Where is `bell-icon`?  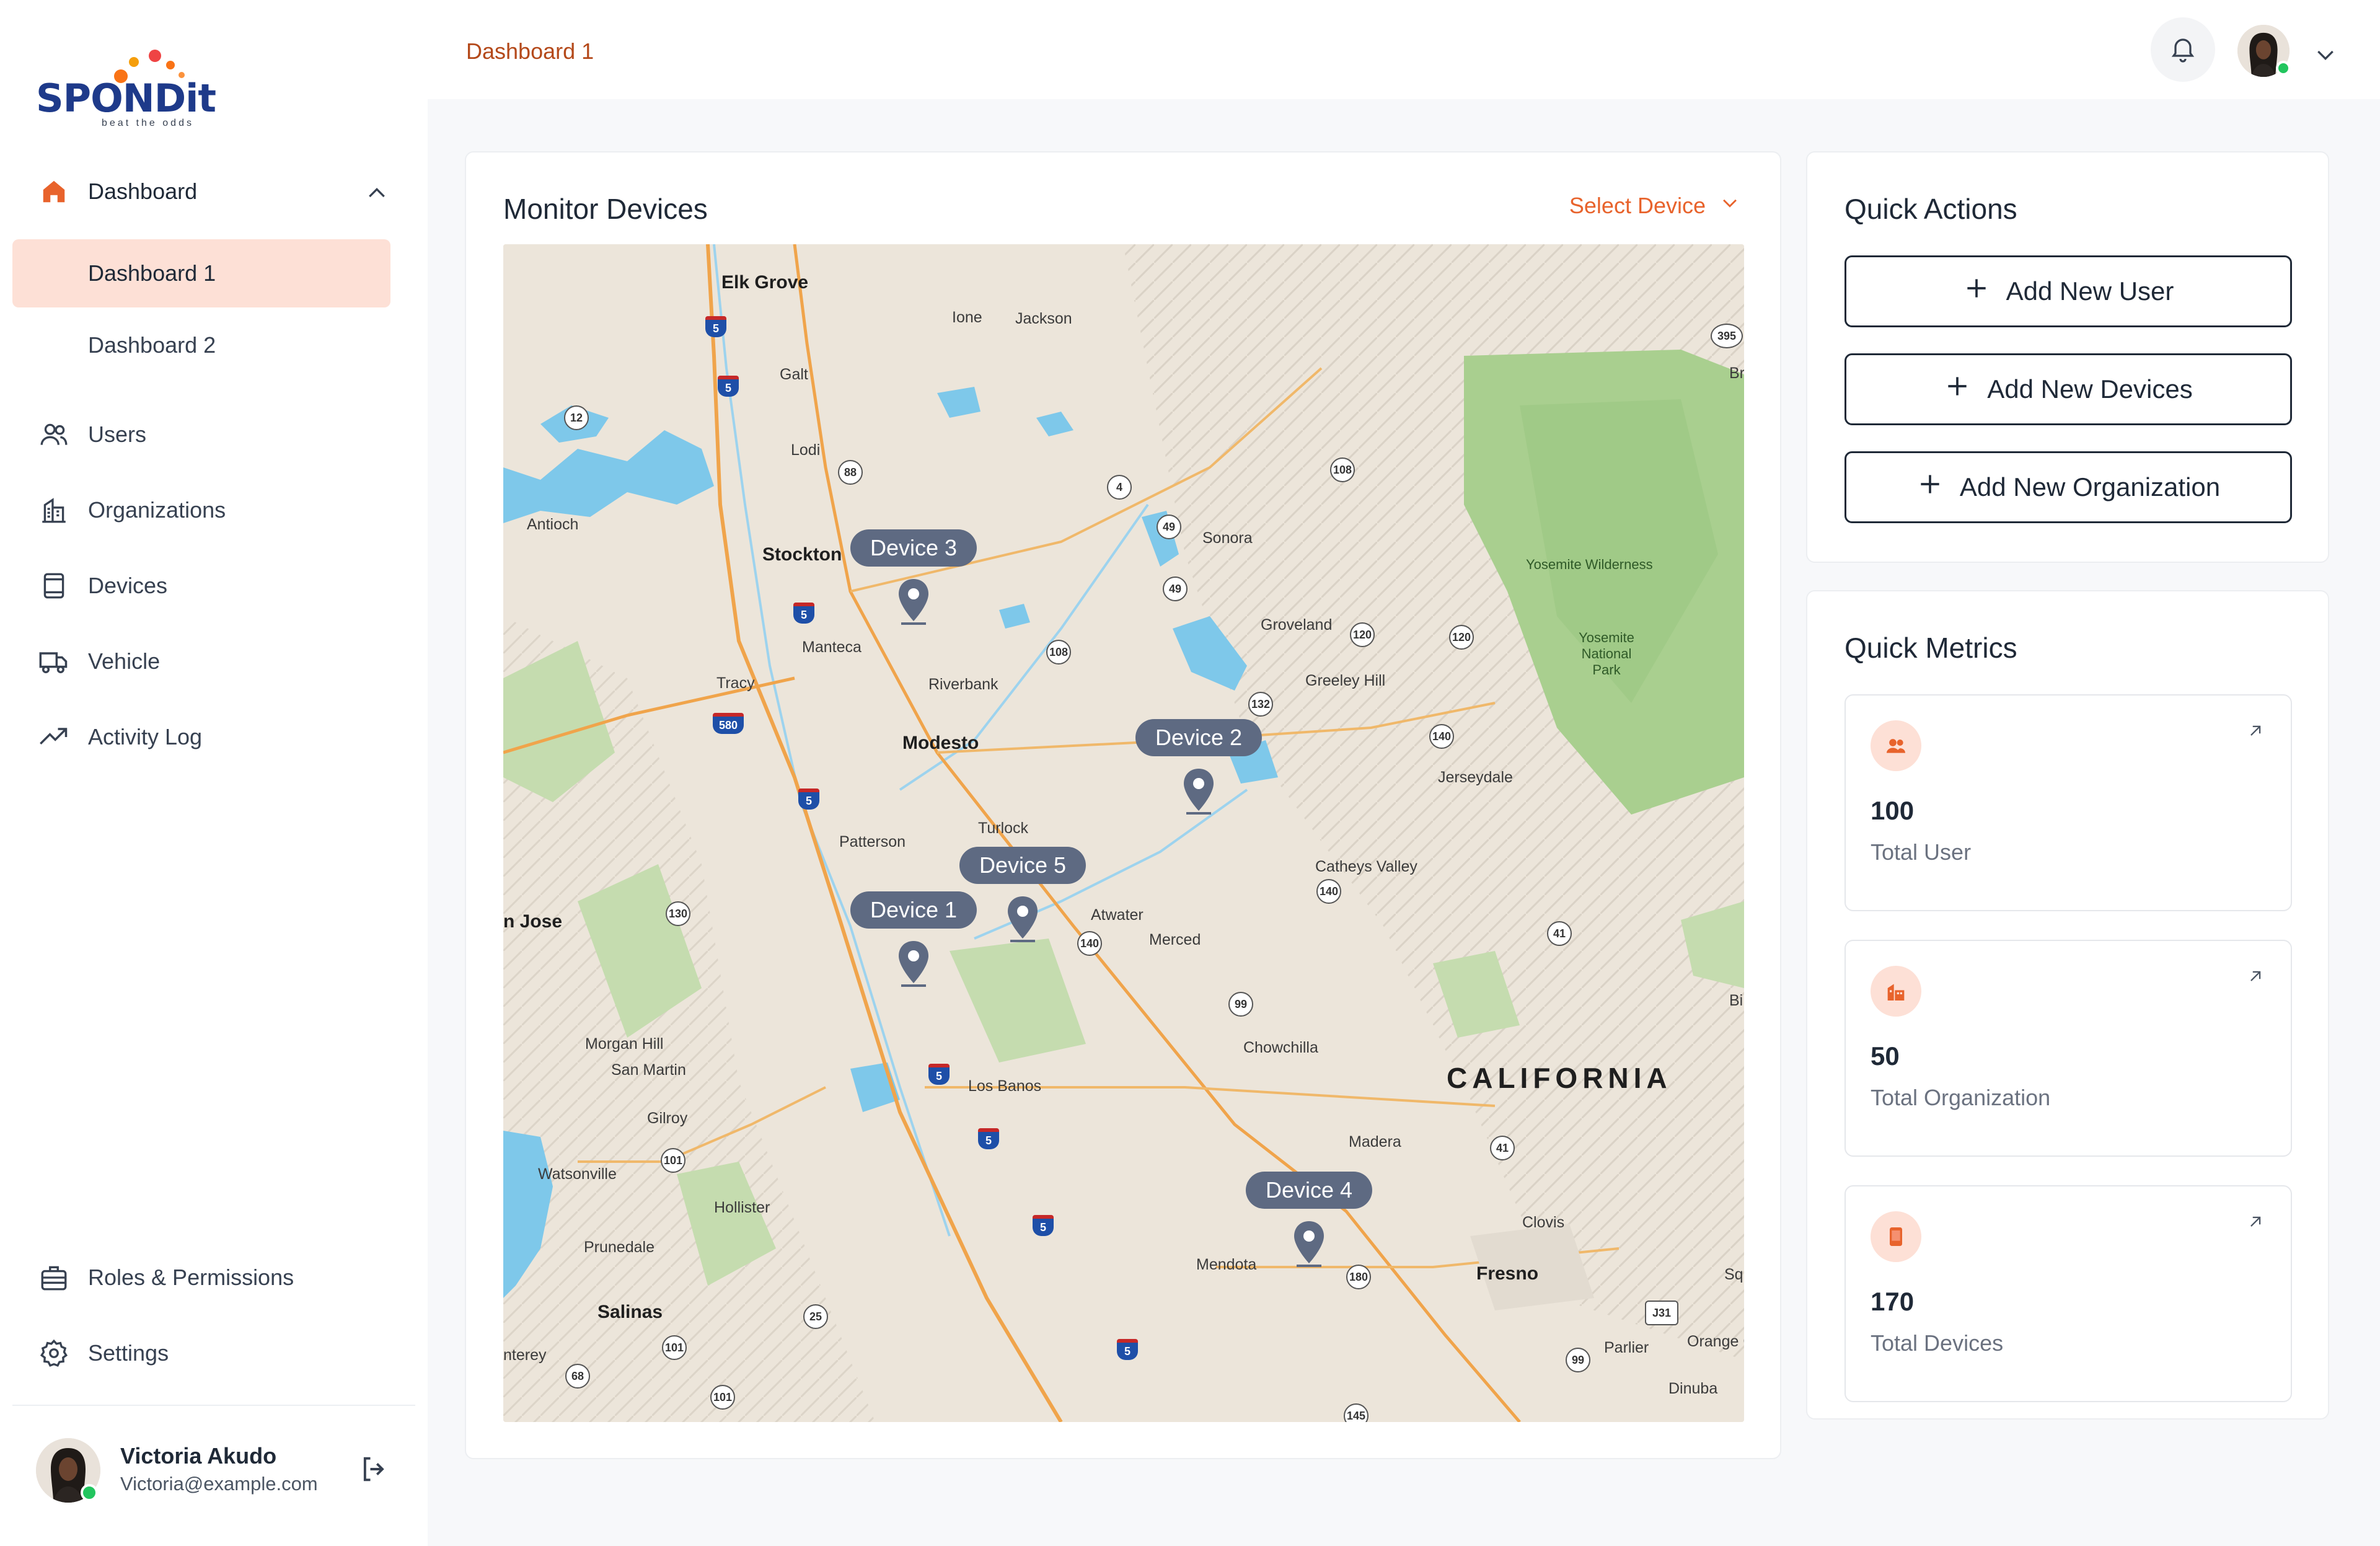
bell-icon is located at coordinates (2183, 50).